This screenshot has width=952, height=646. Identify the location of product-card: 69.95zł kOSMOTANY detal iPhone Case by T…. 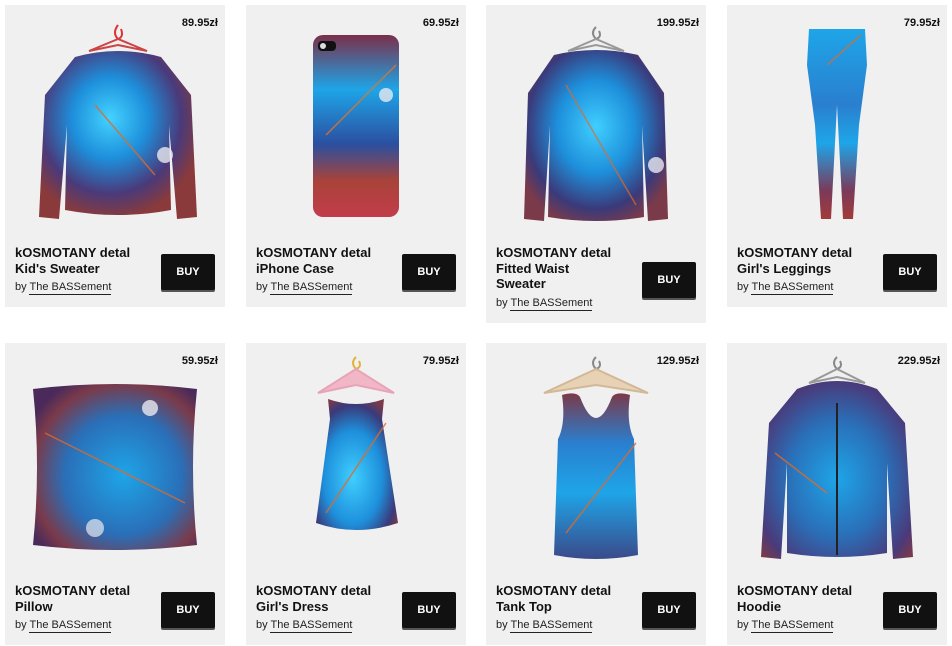
(356, 156).